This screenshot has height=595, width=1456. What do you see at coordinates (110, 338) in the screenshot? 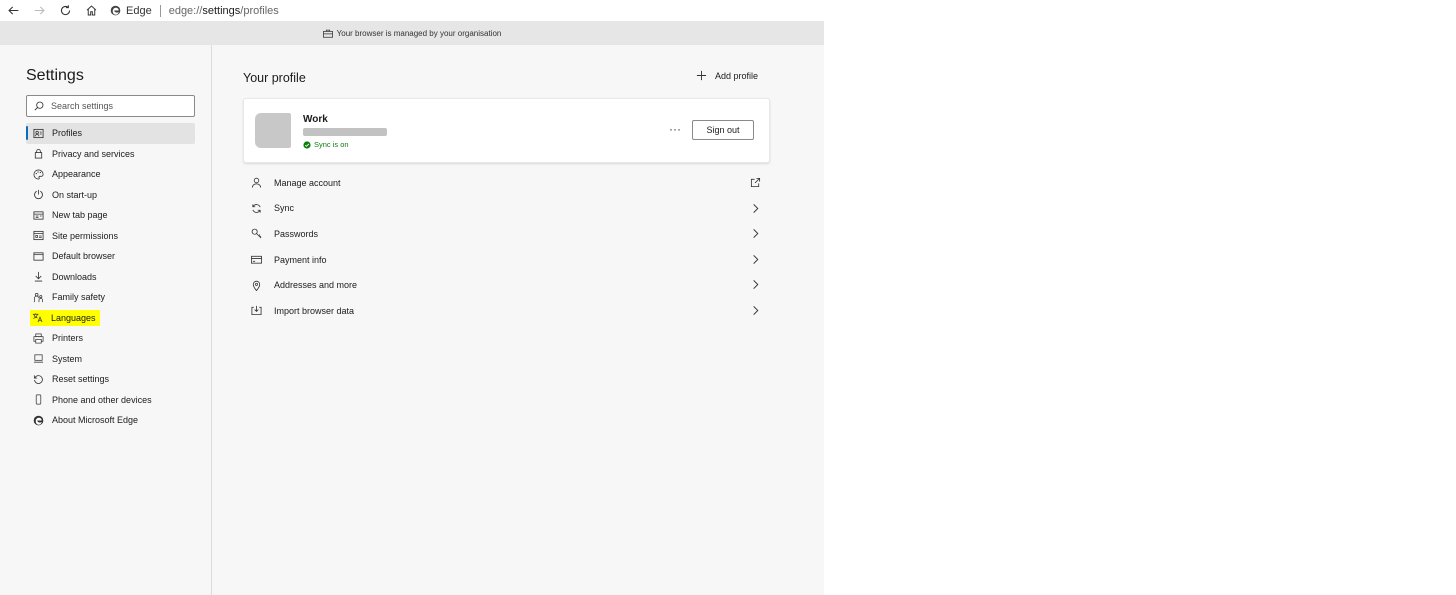
I see `sidebar-item-printers: Printers` at bounding box center [110, 338].